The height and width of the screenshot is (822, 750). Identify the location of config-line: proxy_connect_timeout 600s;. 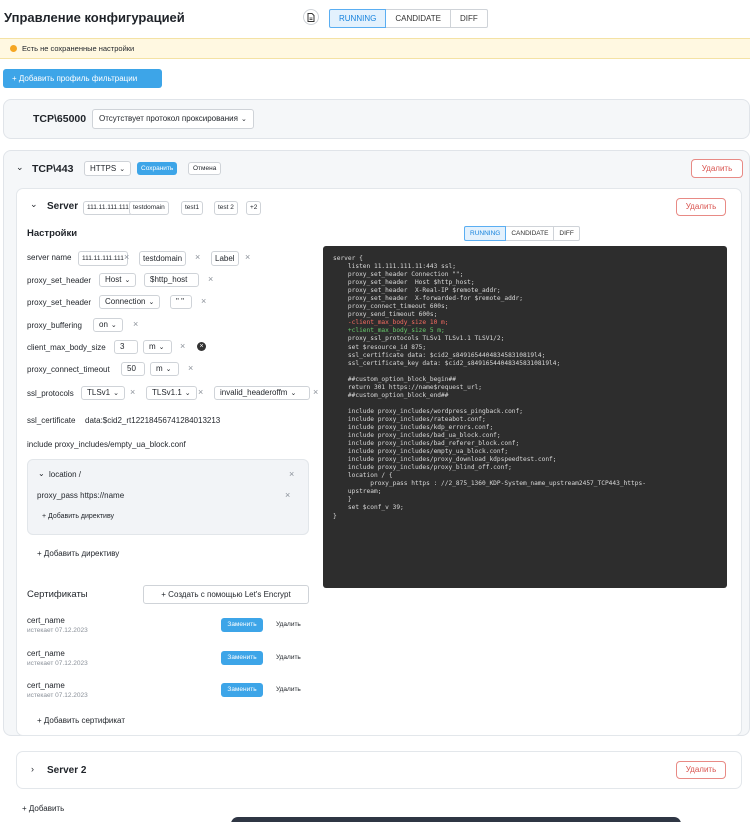
(391, 307).